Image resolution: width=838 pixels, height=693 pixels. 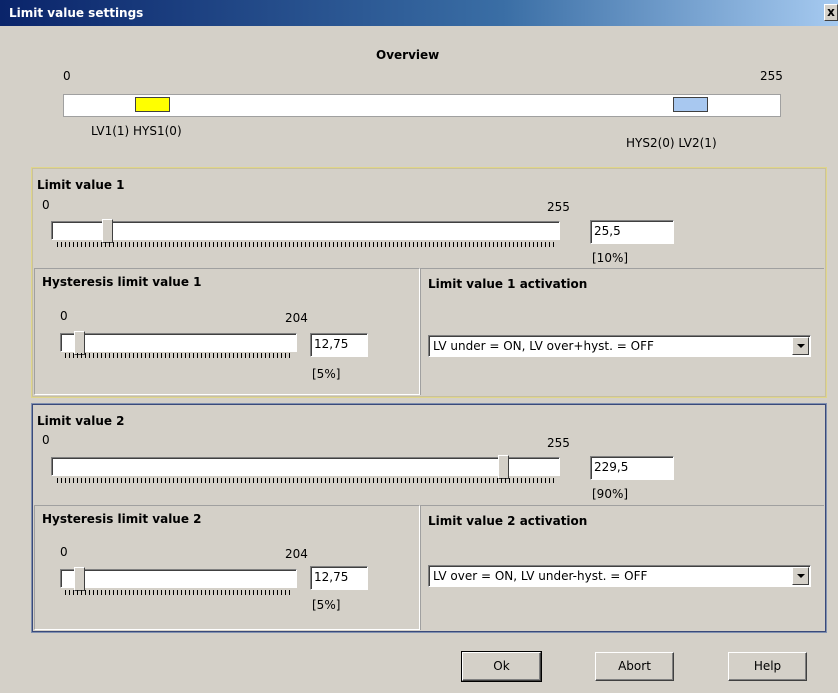 What do you see at coordinates (305, 244) in the screenshot?
I see `lv1-slider-ticks` at bounding box center [305, 244].